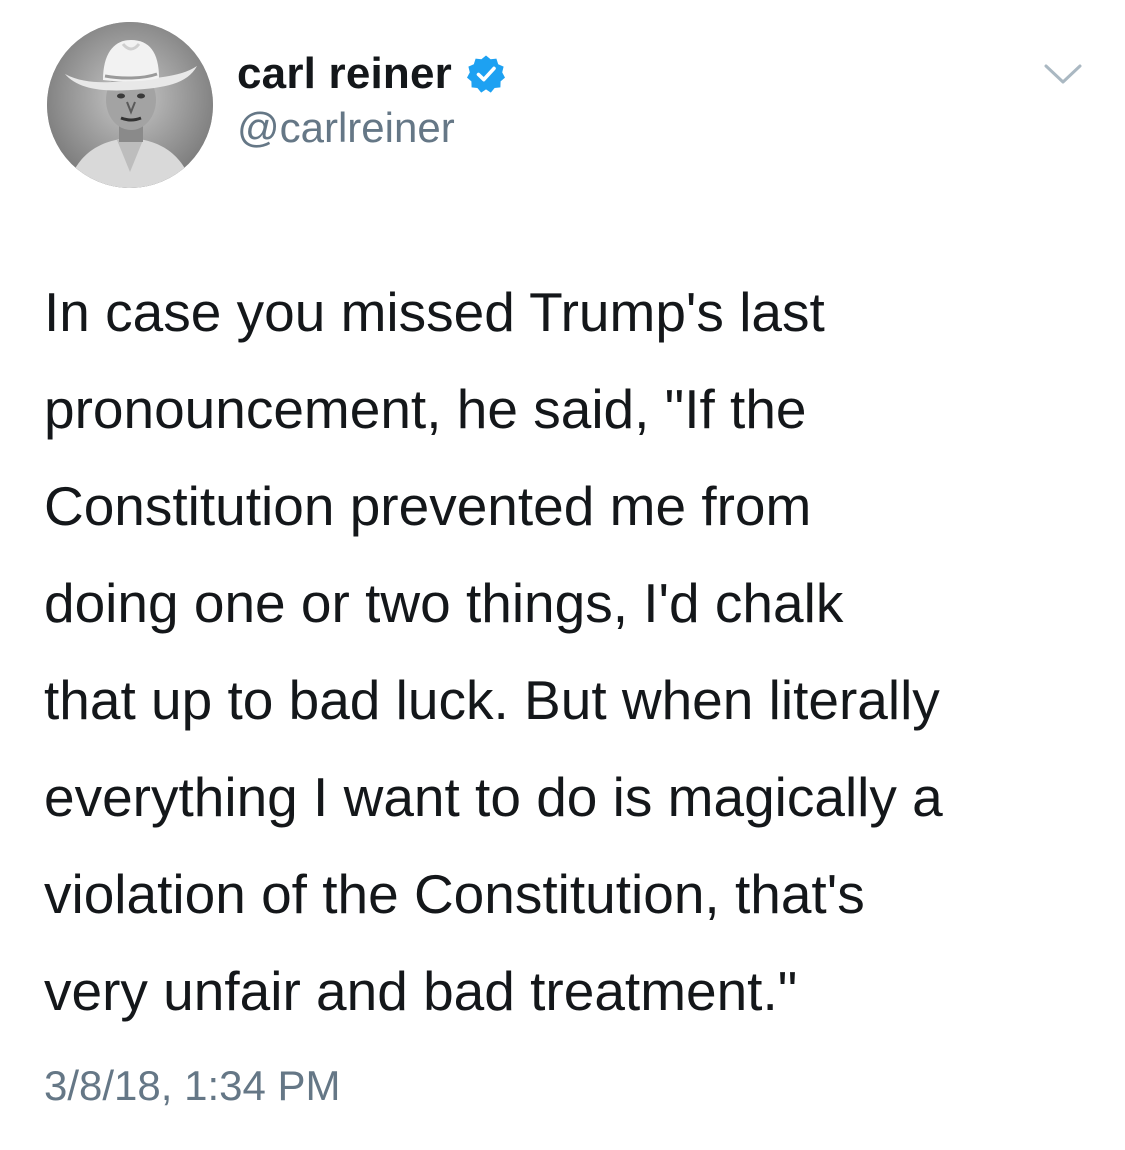 This screenshot has width=1125, height=1150. I want to click on tweet-text-line: that up to bad luck. But when literally, so click(492, 700).